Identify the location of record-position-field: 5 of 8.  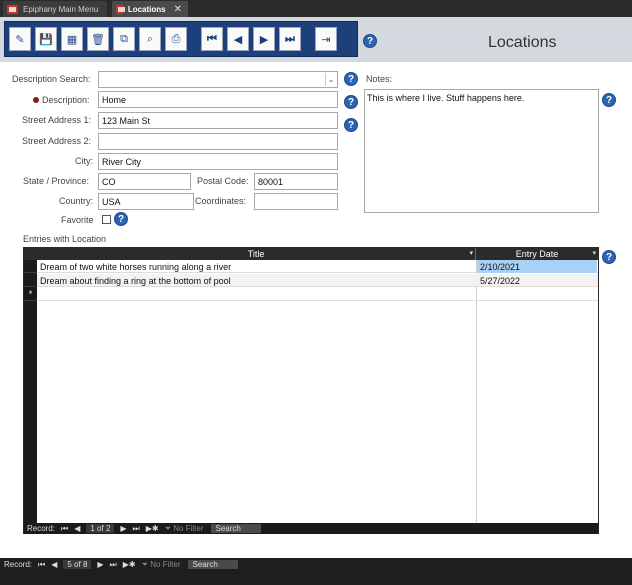
(77, 564).